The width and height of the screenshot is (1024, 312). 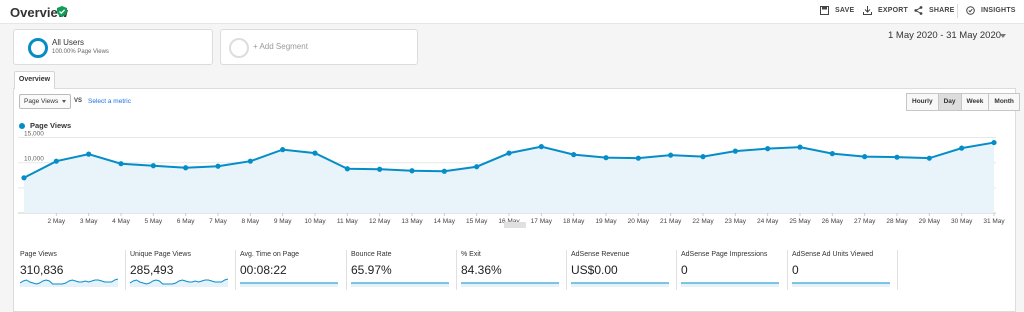 I want to click on scorecard-adsense-revenue: AdSense Revenue US$0.00, so click(x=626, y=269).